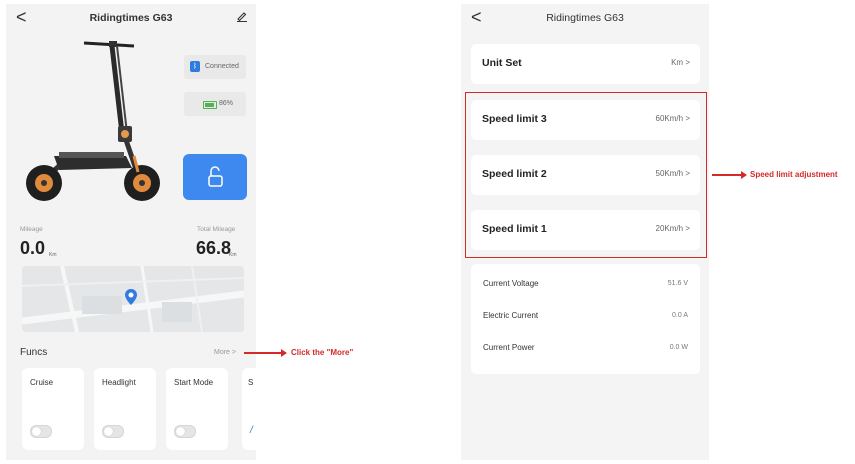 The height and width of the screenshot is (464, 855). Describe the element at coordinates (511, 283) in the screenshot. I see `voltage-label: Current Voltage` at that location.